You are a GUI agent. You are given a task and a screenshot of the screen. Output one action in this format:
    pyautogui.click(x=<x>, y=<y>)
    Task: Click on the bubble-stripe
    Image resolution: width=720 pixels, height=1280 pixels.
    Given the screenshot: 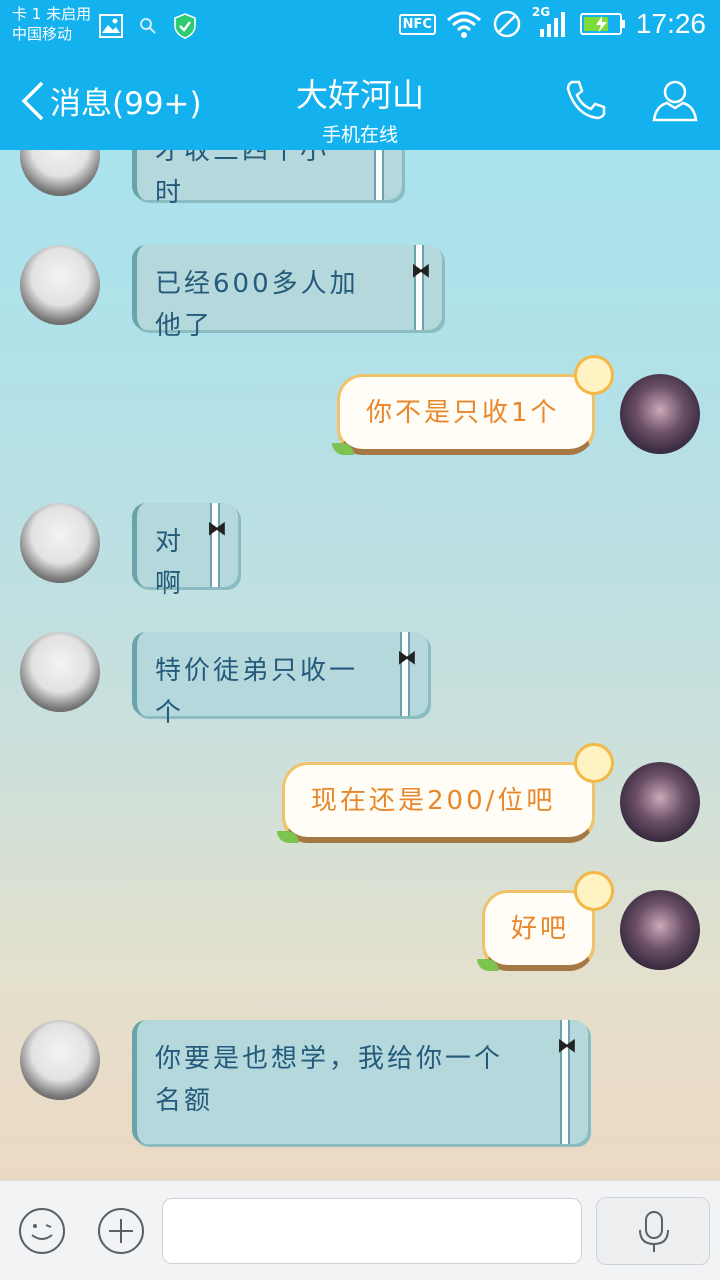 What is the action you would take?
    pyautogui.click(x=379, y=175)
    